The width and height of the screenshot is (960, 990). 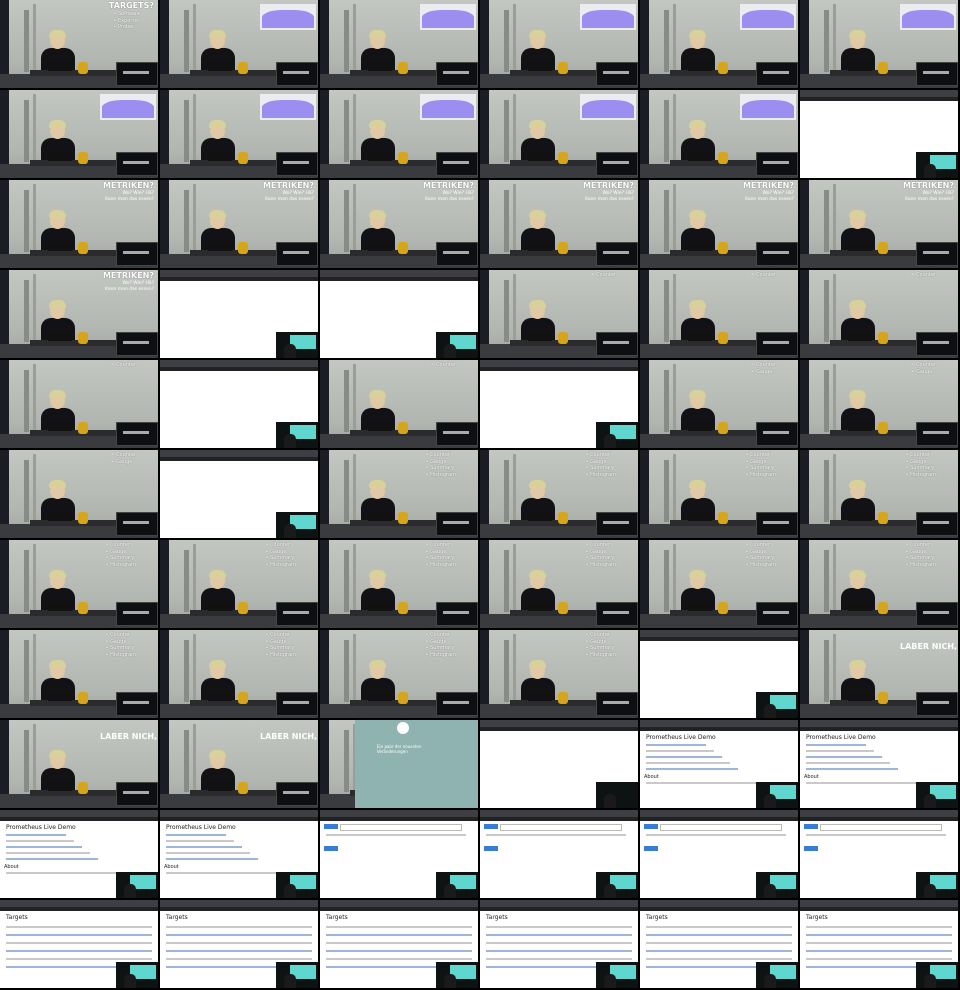 What do you see at coordinates (126, 21) in the screenshot?
I see `slide-bullets: SoftwareExporterProber` at bounding box center [126, 21].